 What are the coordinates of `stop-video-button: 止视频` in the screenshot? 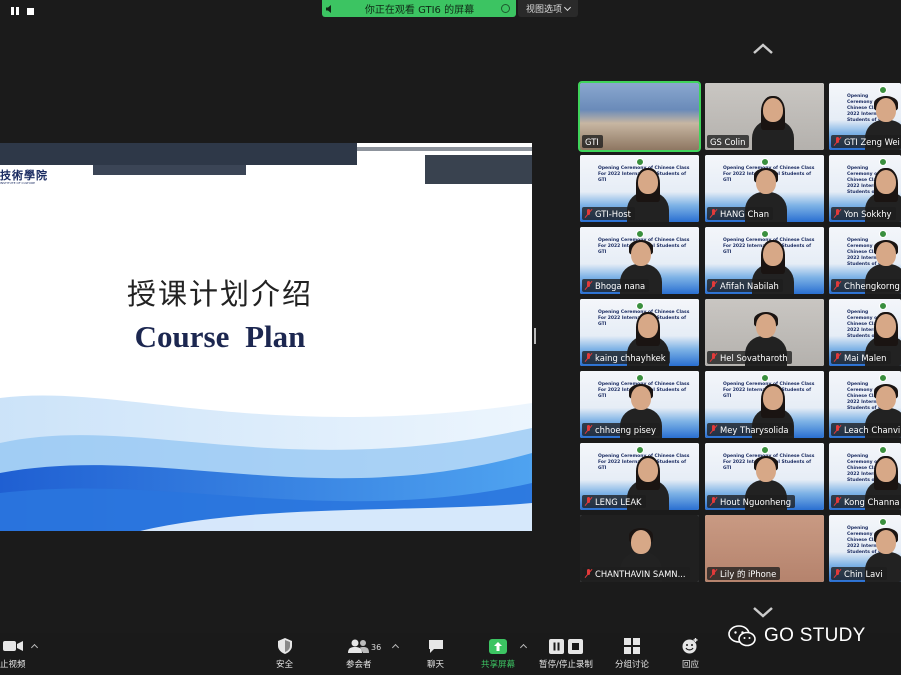 It's located at (13, 655).